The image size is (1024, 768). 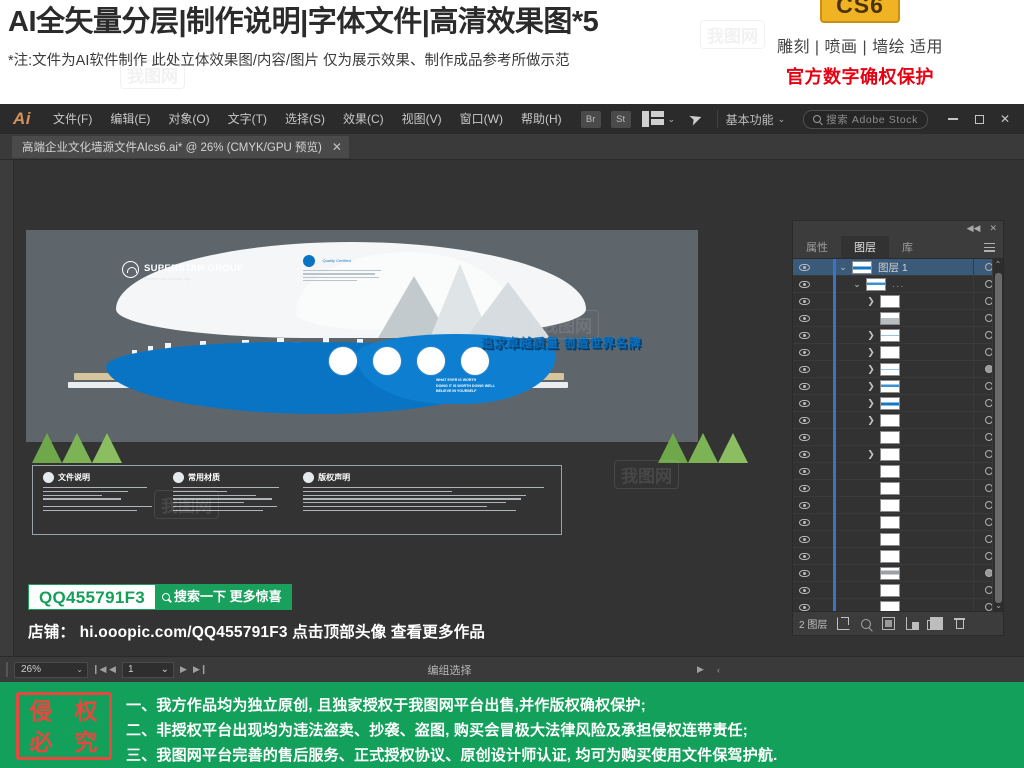 What do you see at coordinates (183, 669) in the screenshot?
I see `next-artboard-icon: ▶` at bounding box center [183, 669].